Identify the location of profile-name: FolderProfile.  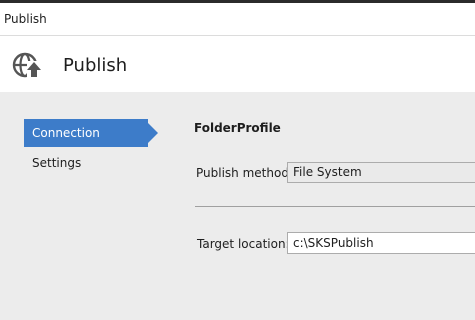
(237, 128).